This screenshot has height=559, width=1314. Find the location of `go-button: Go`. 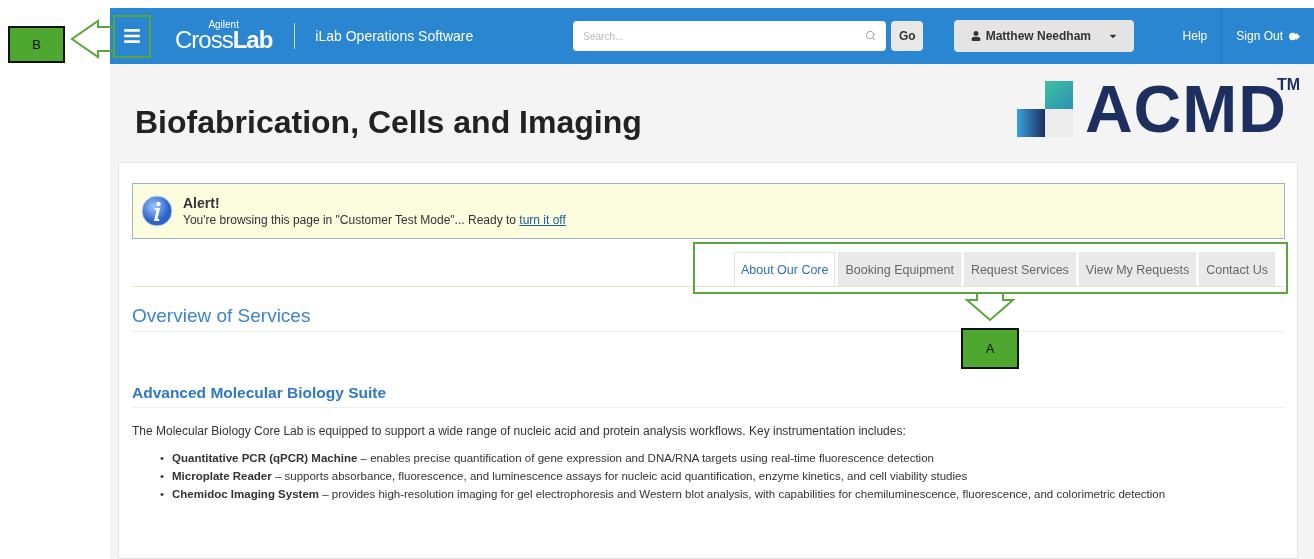

go-button: Go is located at coordinates (907, 36).